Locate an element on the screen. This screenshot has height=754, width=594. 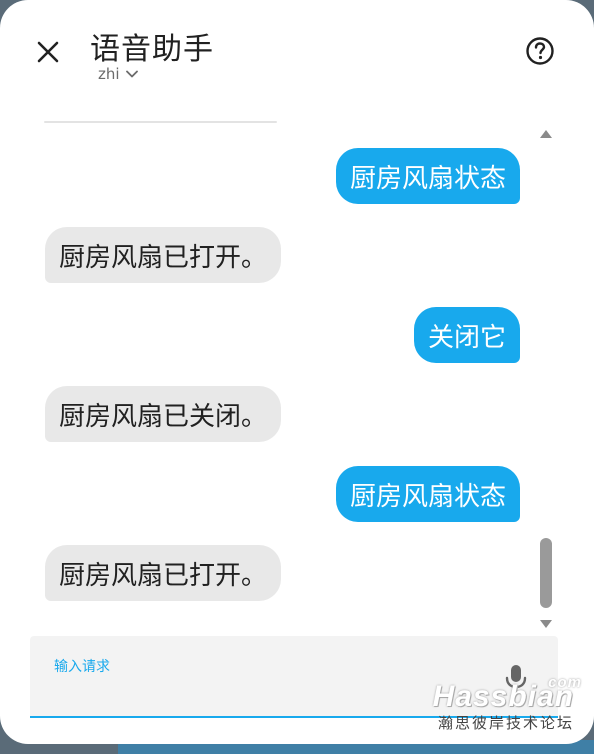
close-button is located at coordinates (48, 52).